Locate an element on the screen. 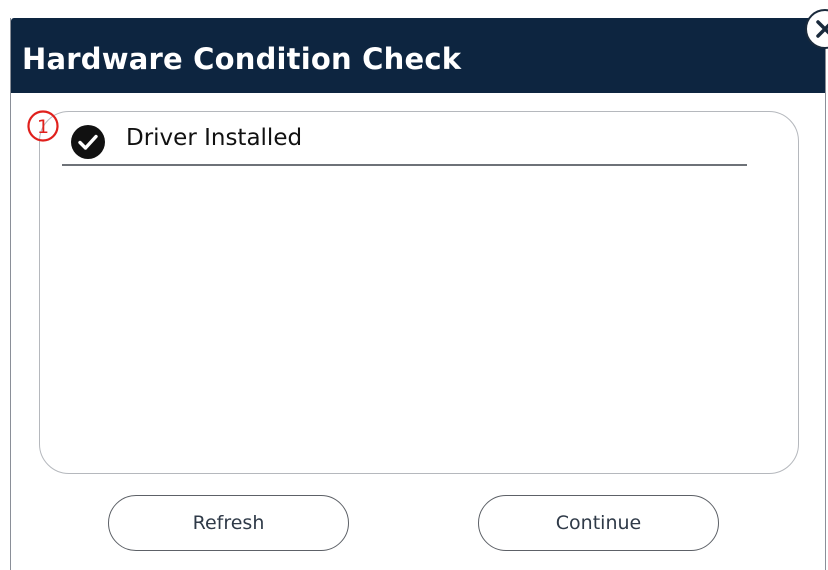 The image size is (828, 570). close-icon is located at coordinates (822, 29).